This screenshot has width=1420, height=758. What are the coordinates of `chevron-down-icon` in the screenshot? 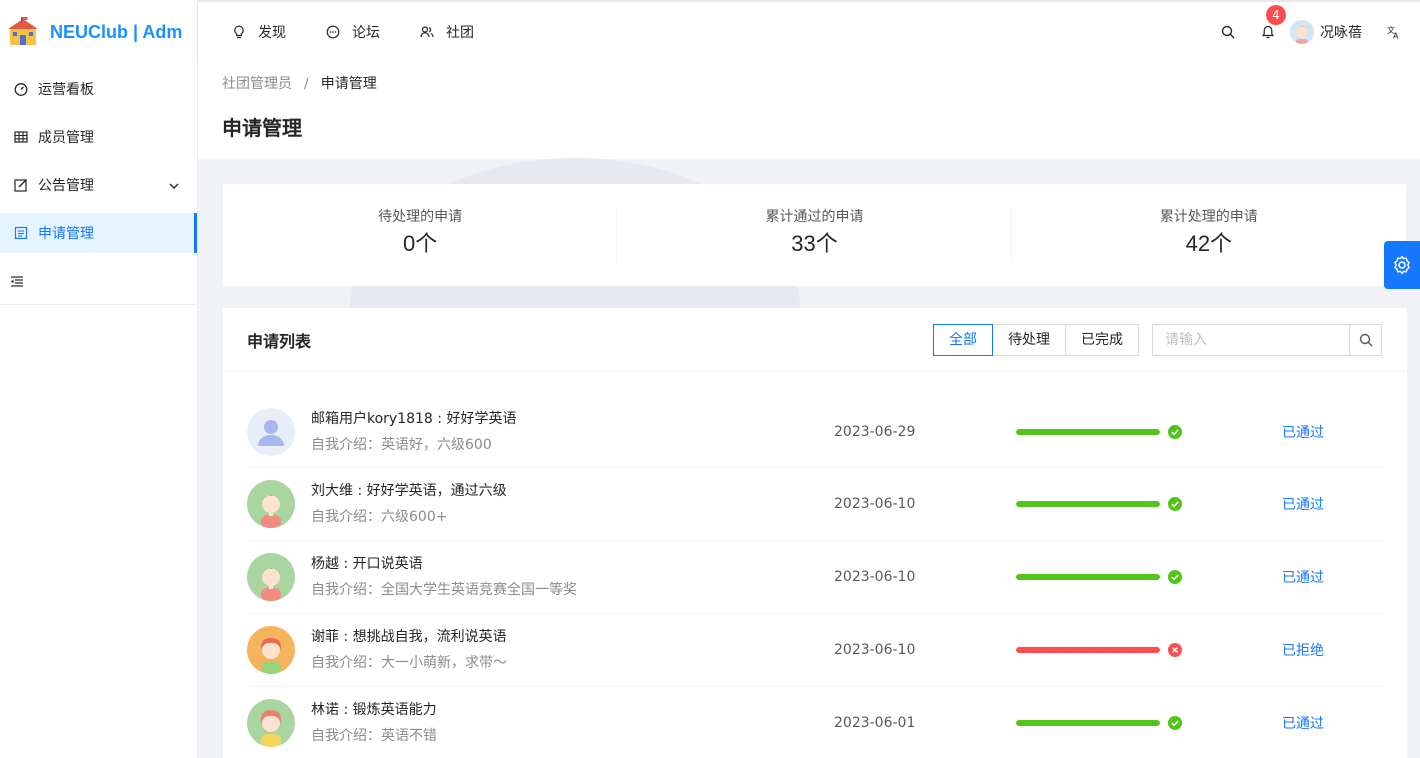 It's located at (174, 187).